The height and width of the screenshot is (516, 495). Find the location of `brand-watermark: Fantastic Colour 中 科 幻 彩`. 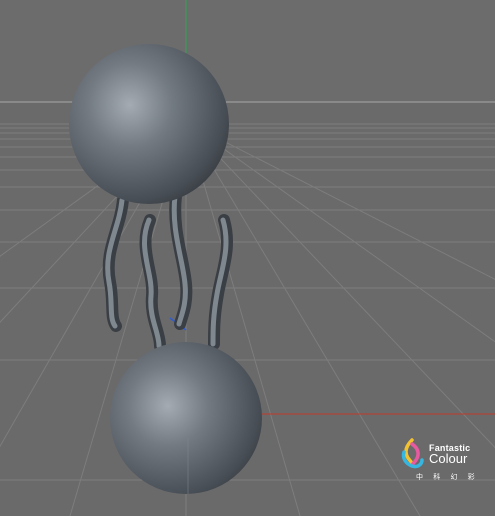

brand-watermark: Fantastic Colour 中 科 幻 彩 is located at coordinates (443, 463).